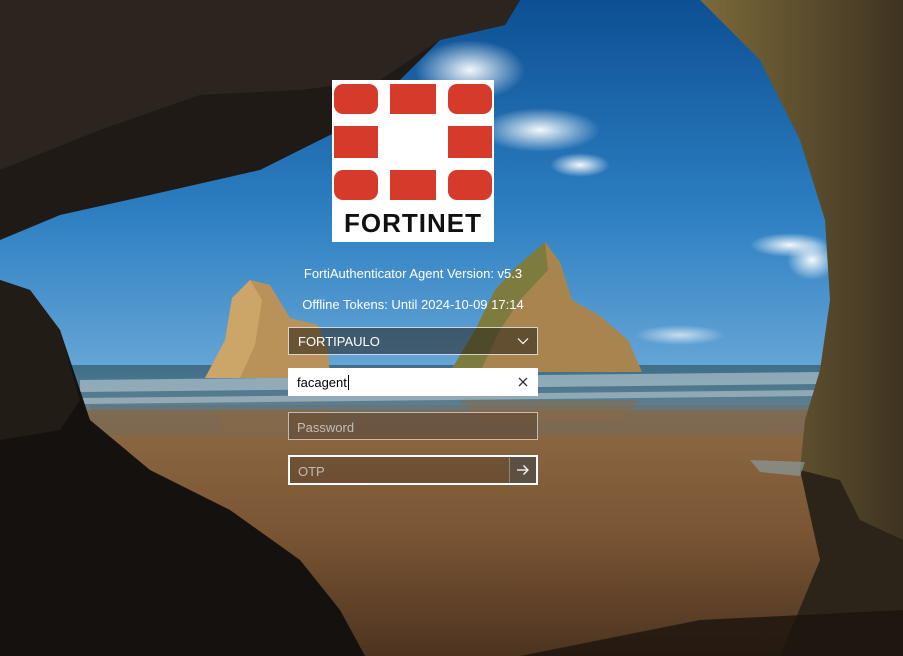  What do you see at coordinates (413, 304) in the screenshot?
I see `offline-tokens-text: Offline Tokens: Until 2024-10-09 17:14` at bounding box center [413, 304].